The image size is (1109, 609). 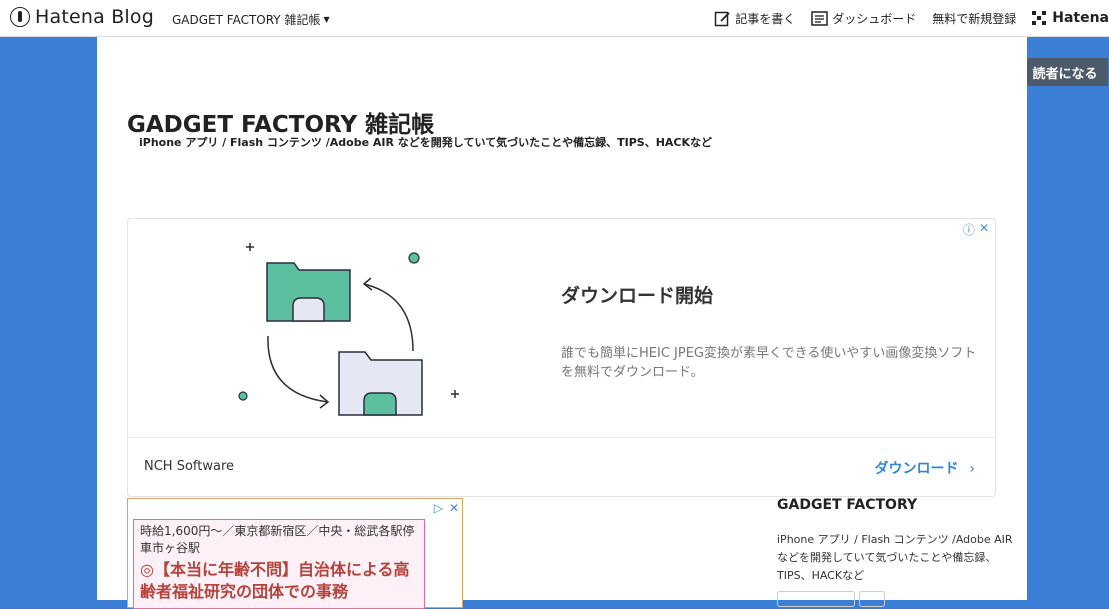 I want to click on subscribe-widget-button, so click(x=816, y=599).